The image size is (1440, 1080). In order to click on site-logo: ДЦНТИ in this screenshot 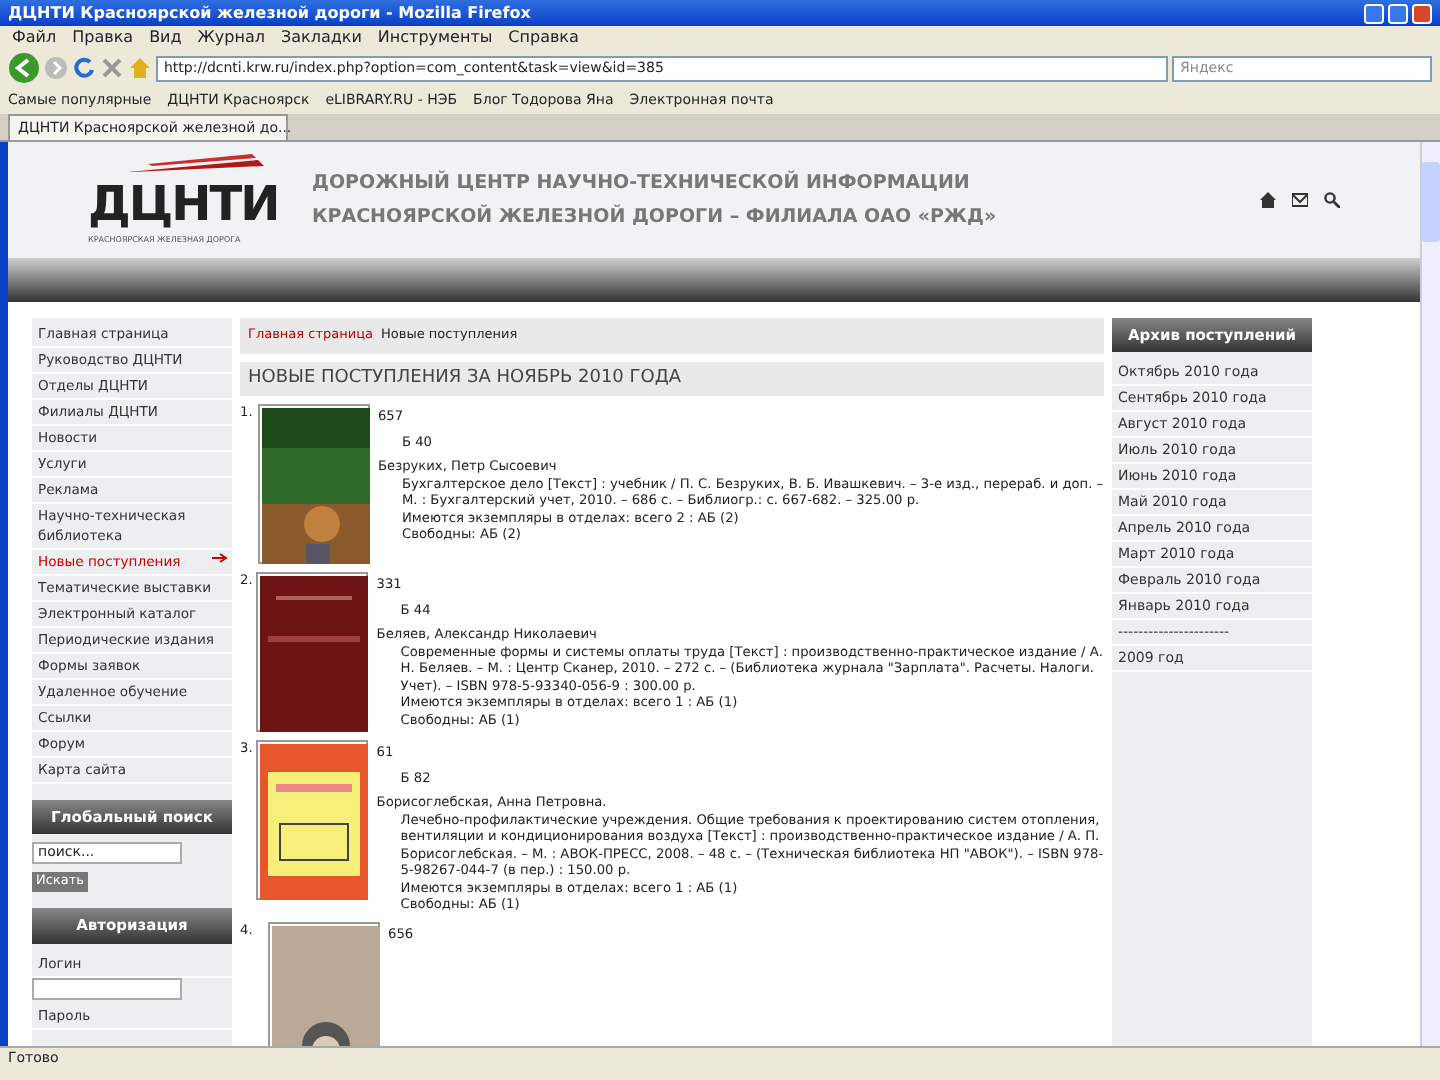, I will do `click(188, 204)`.